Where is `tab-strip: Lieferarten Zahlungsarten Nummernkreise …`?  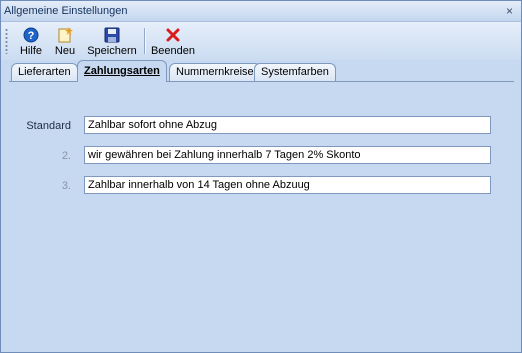
tab-strip: Lieferarten Zahlungsarten Nummernkreise … is located at coordinates (261, 71).